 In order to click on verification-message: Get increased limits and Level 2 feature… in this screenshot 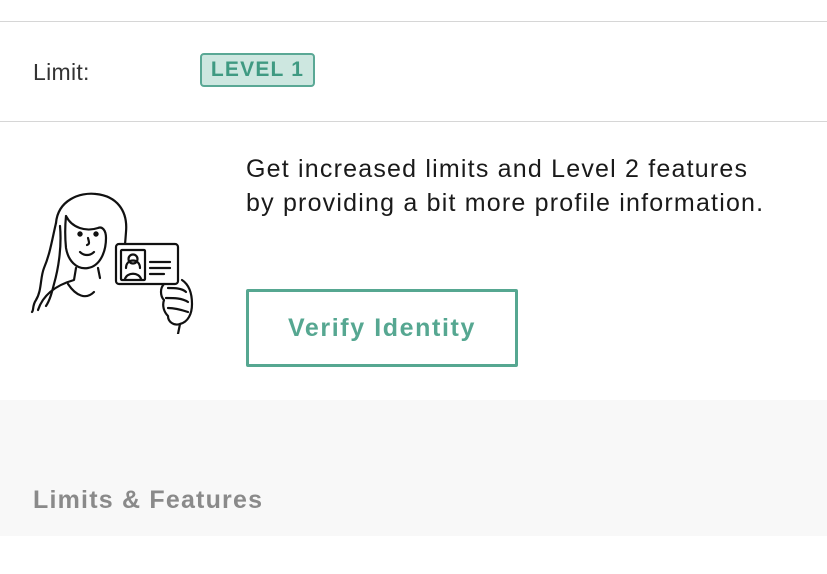, I will do `click(505, 186)`.